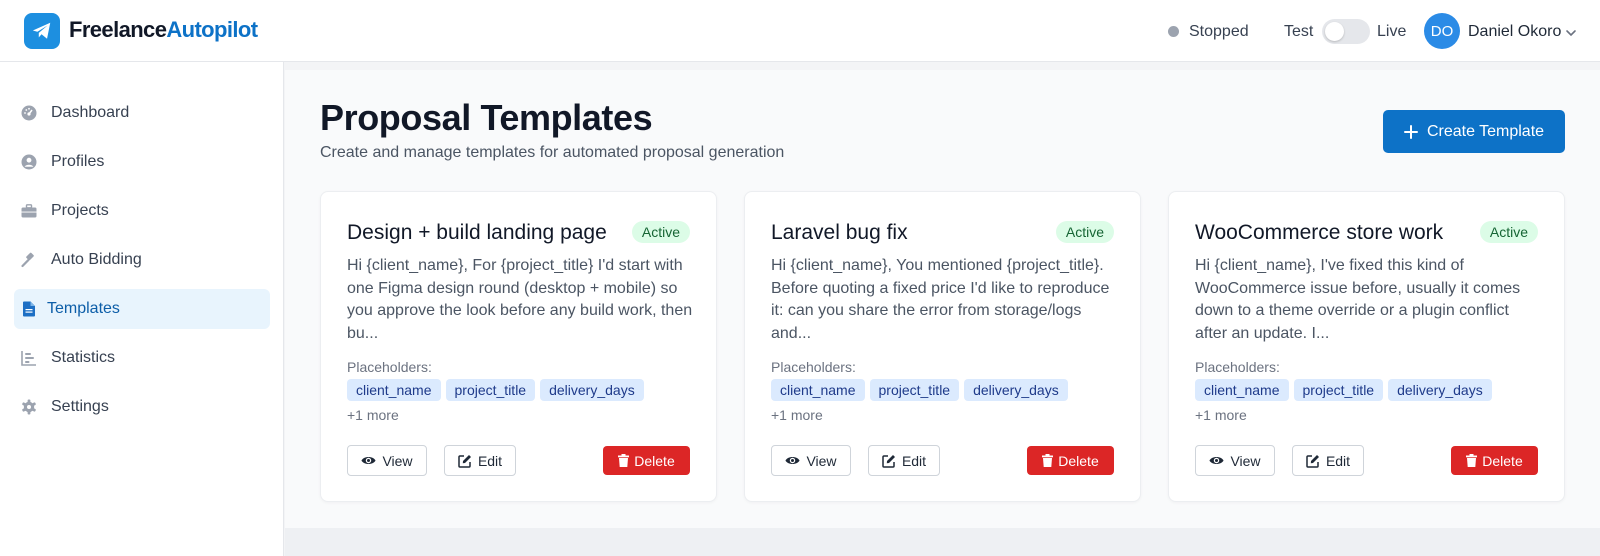  I want to click on sidebar-item-projects: Projects, so click(142, 211).